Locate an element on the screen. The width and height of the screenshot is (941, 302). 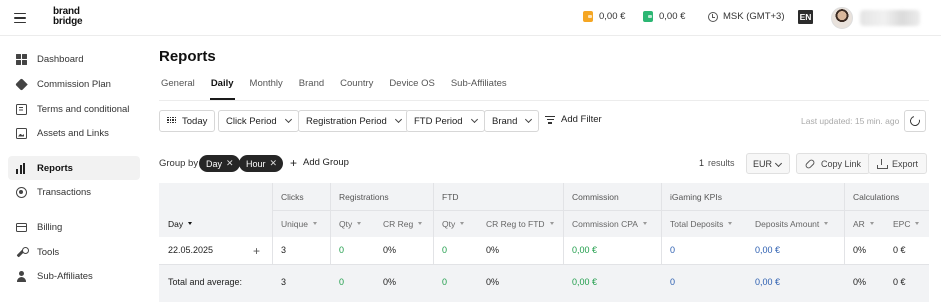
sidebar-item-label: Billing is located at coordinates (50, 227).